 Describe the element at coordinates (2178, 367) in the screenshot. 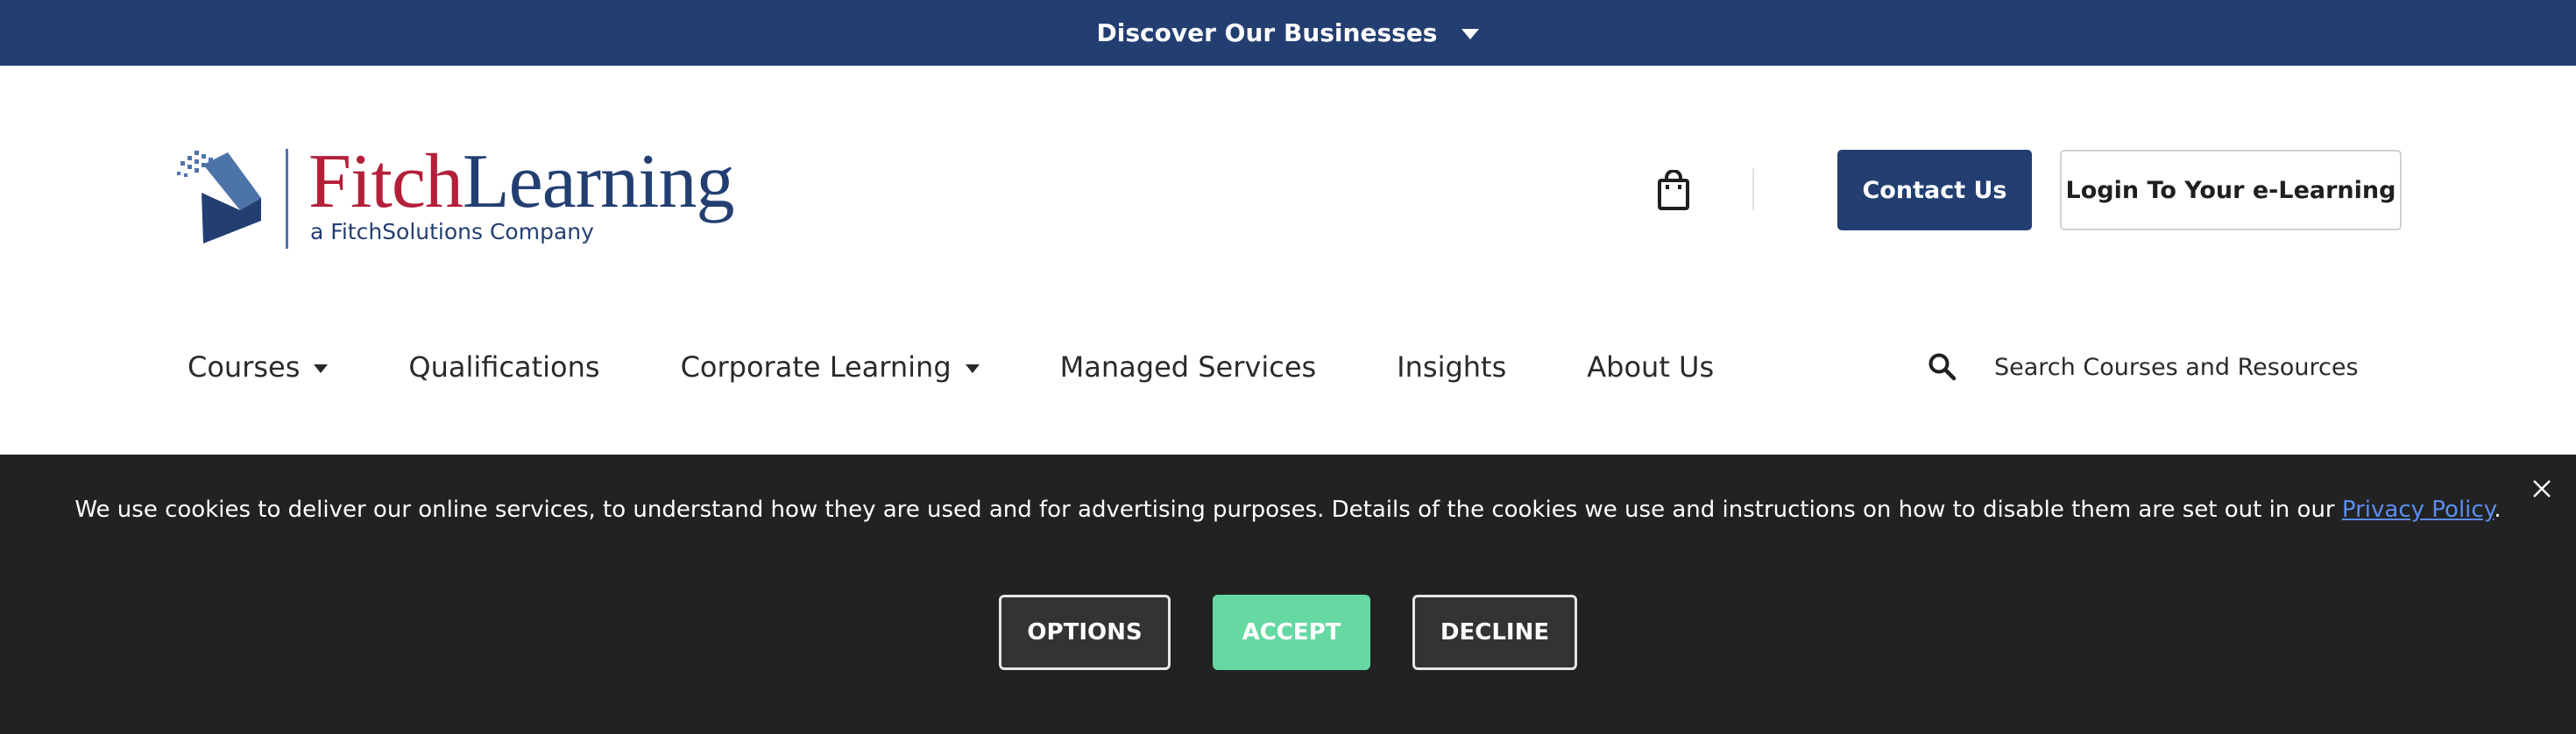

I see `search-input` at that location.